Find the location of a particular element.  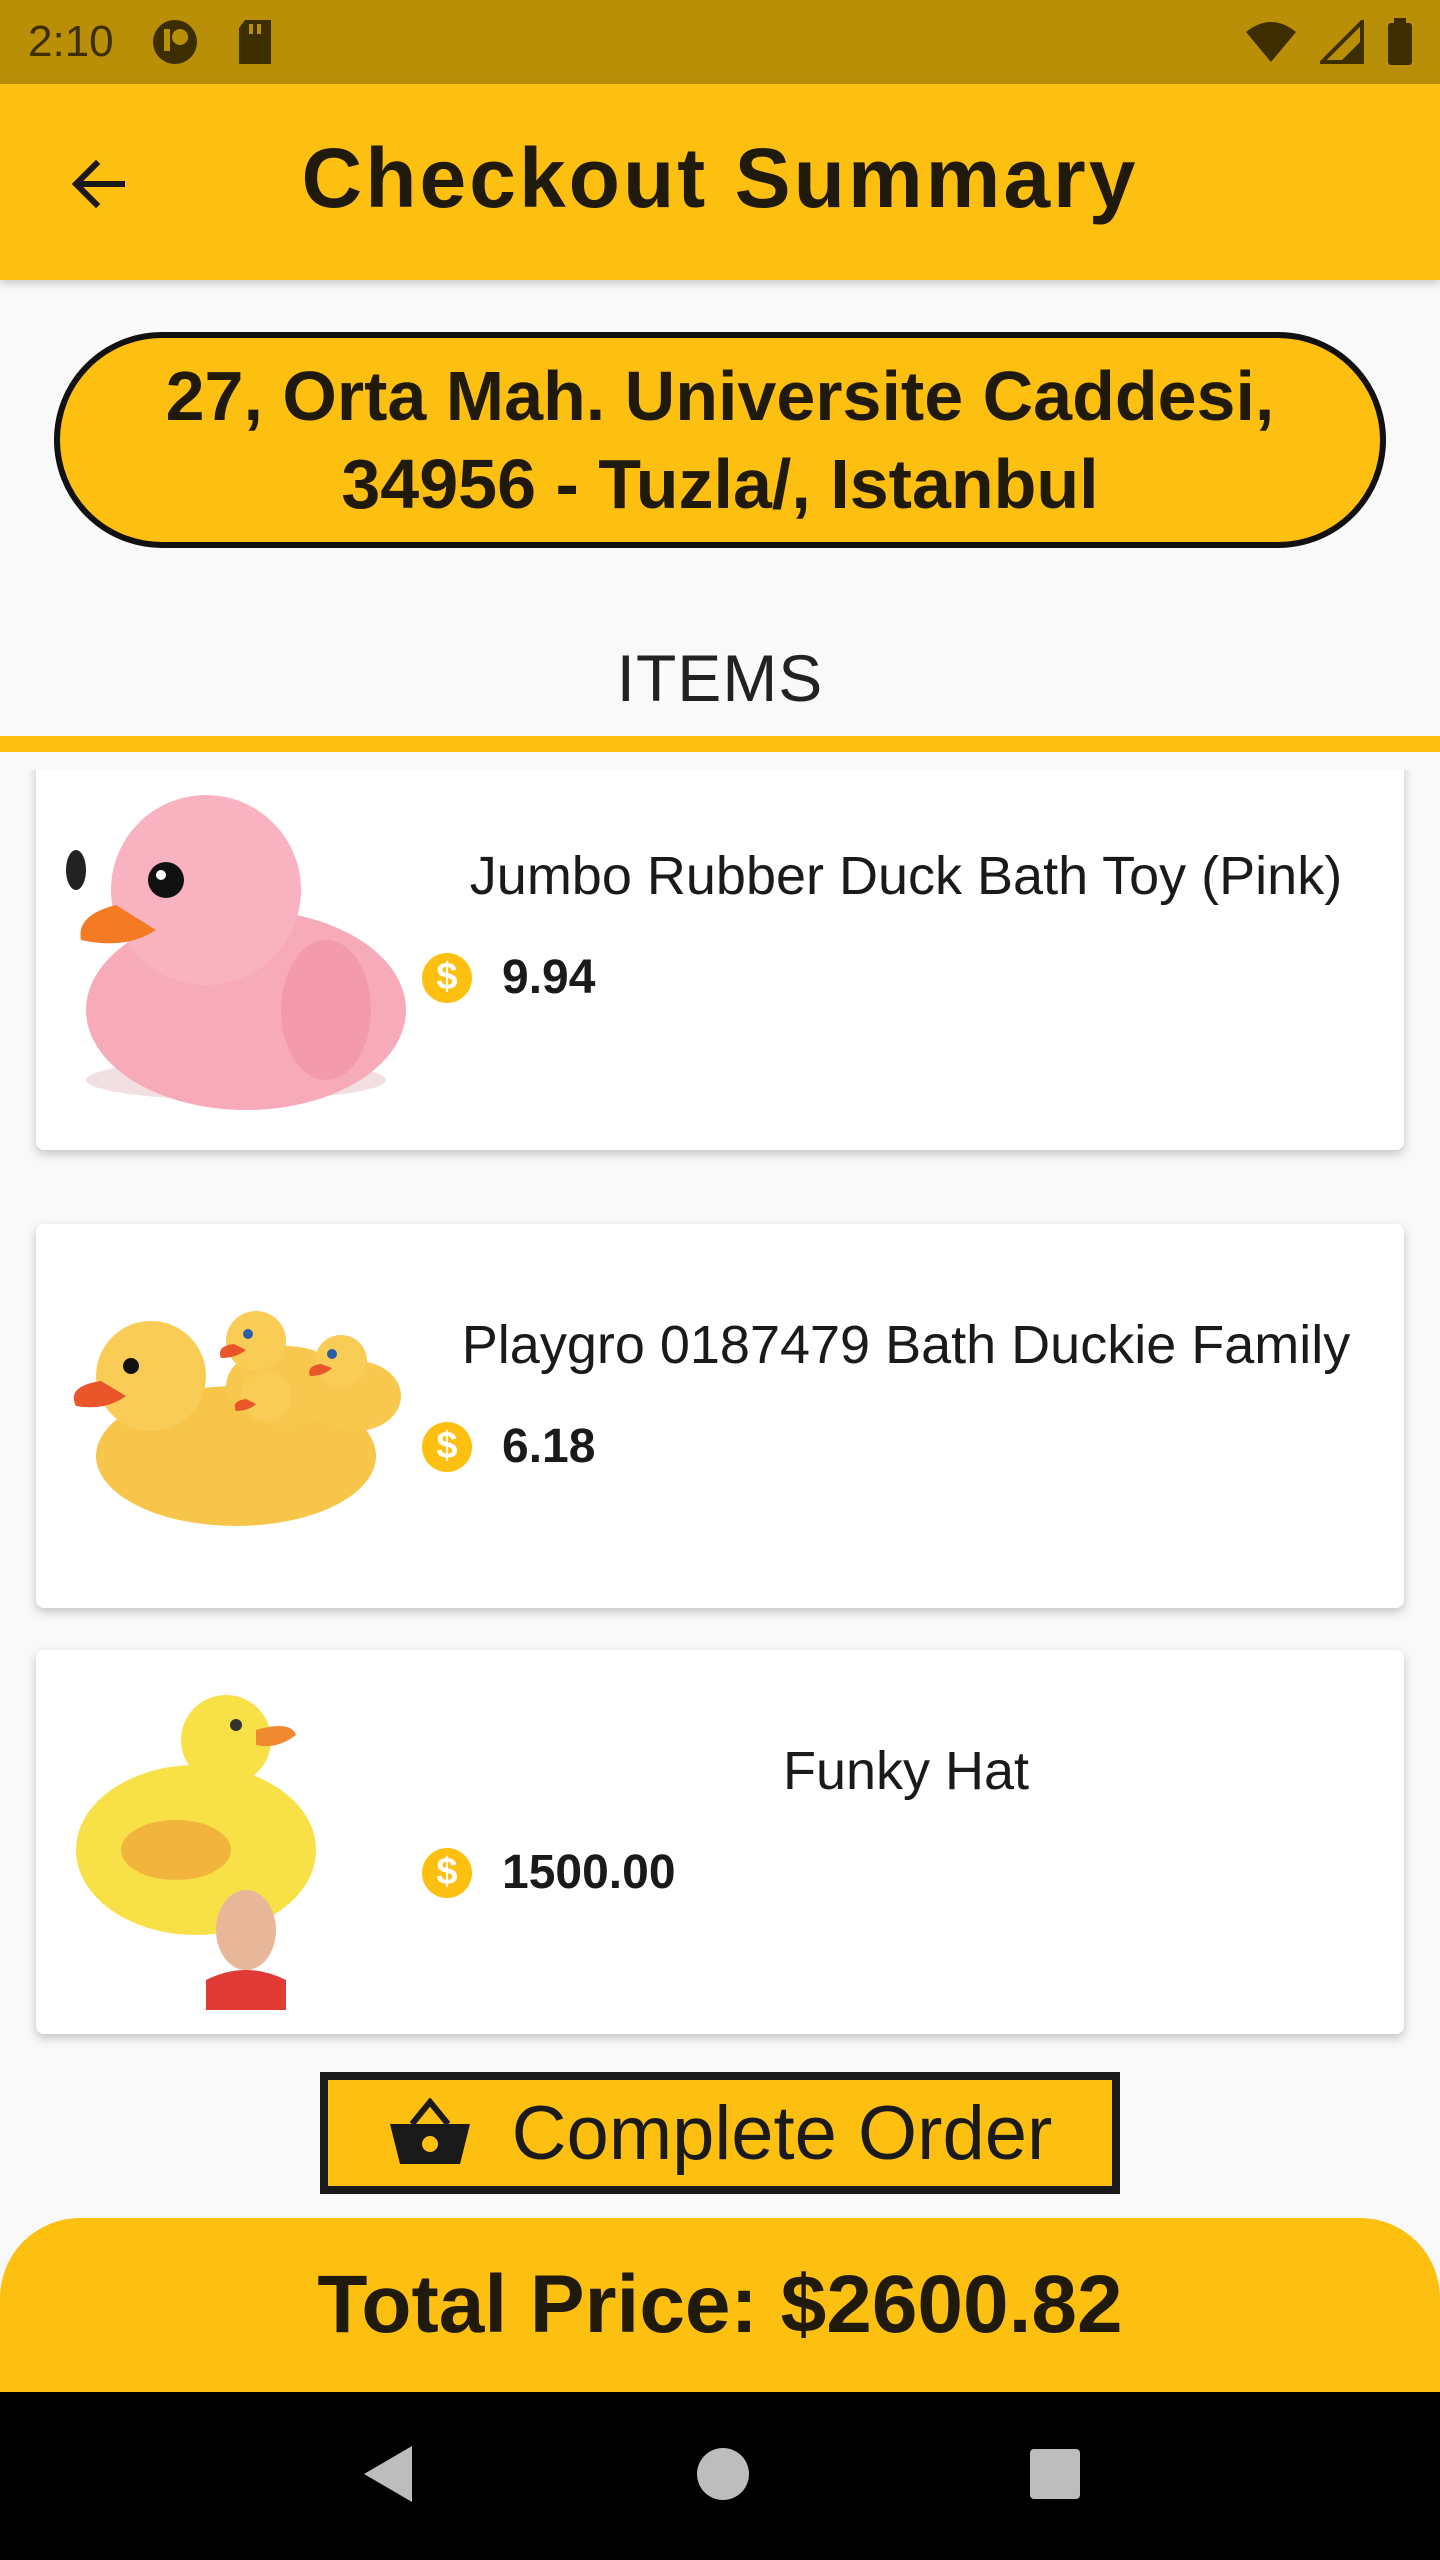

address-line-1: 27, Orta Mah. Universite Caddesi, is located at coordinates (720, 396).